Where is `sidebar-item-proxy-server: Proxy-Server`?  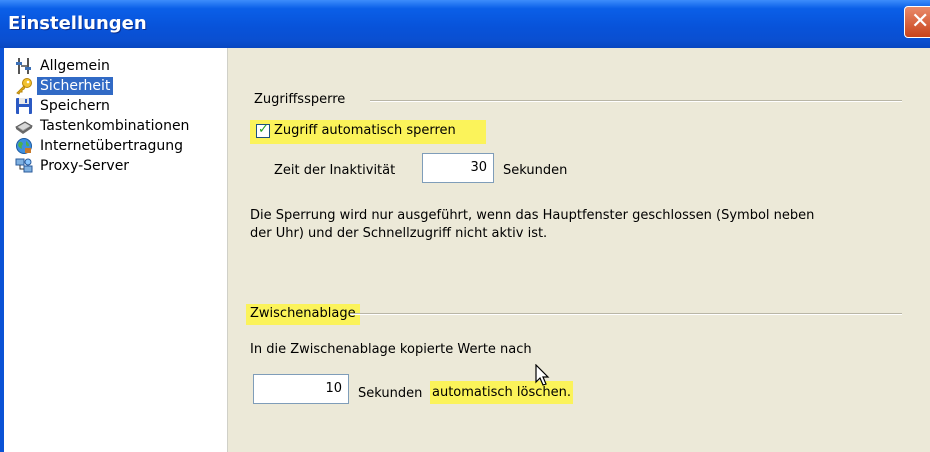
sidebar-item-proxy-server: Proxy-Server is located at coordinates (73, 166).